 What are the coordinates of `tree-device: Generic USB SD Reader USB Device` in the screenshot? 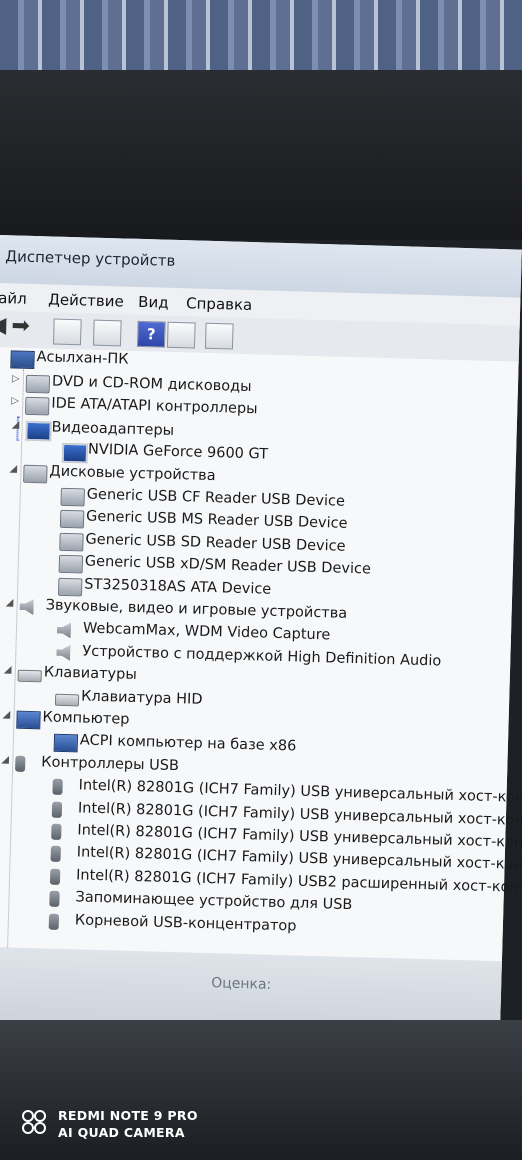 It's located at (198, 542).